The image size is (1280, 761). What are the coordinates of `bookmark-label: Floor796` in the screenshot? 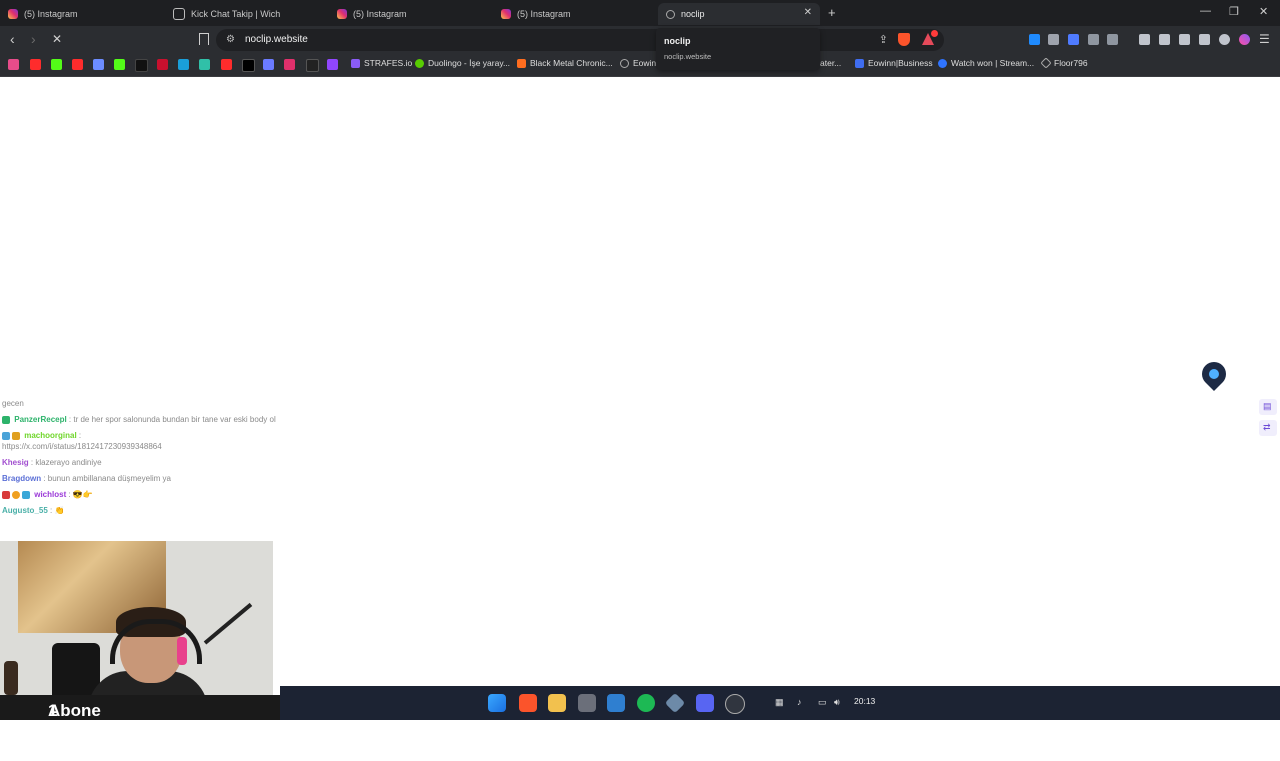 It's located at (1071, 63).